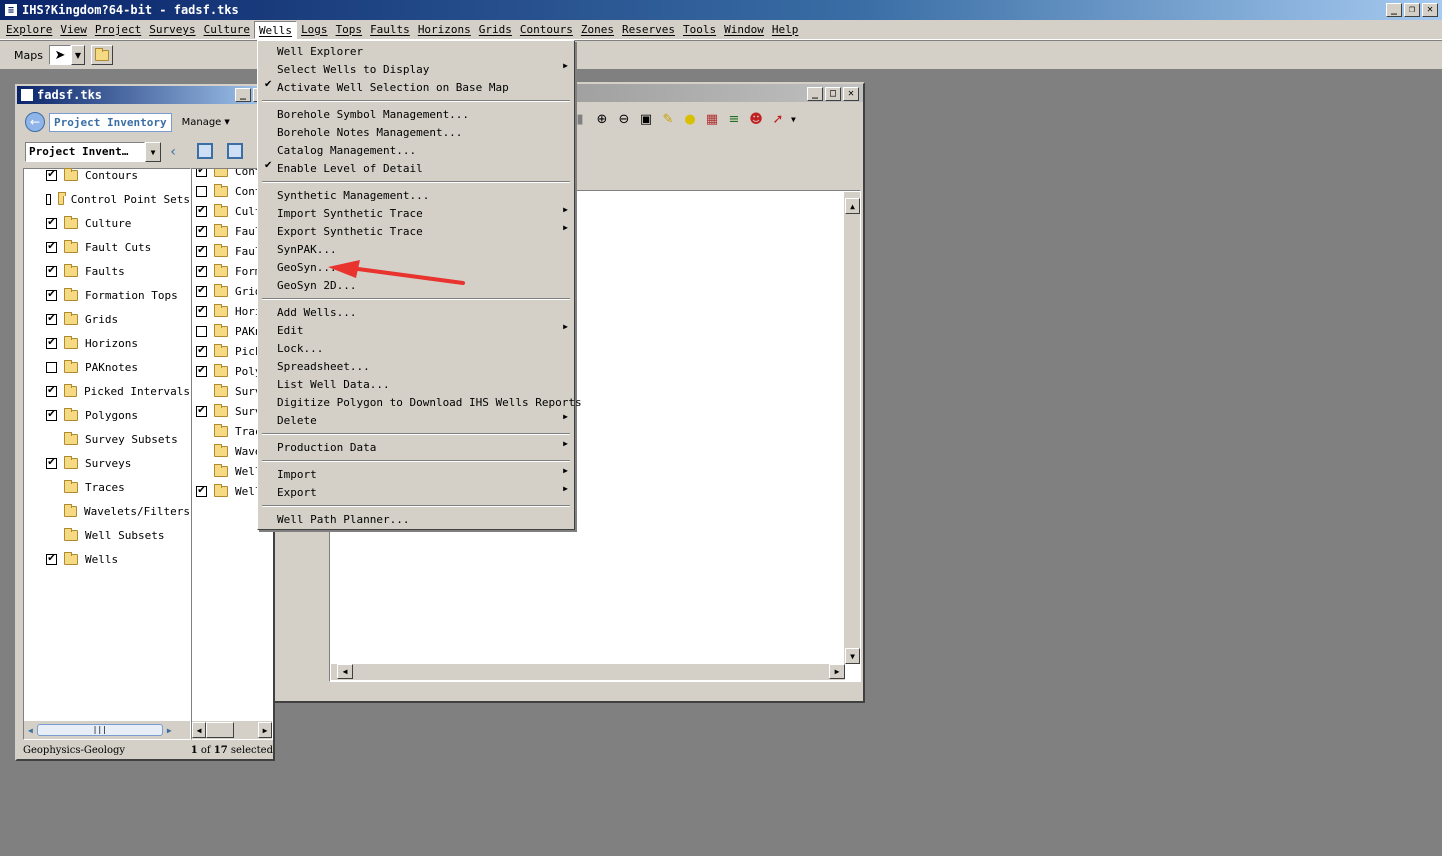 This screenshot has height=856, width=1442. What do you see at coordinates (220, 730) in the screenshot?
I see `scroll-thumb` at bounding box center [220, 730].